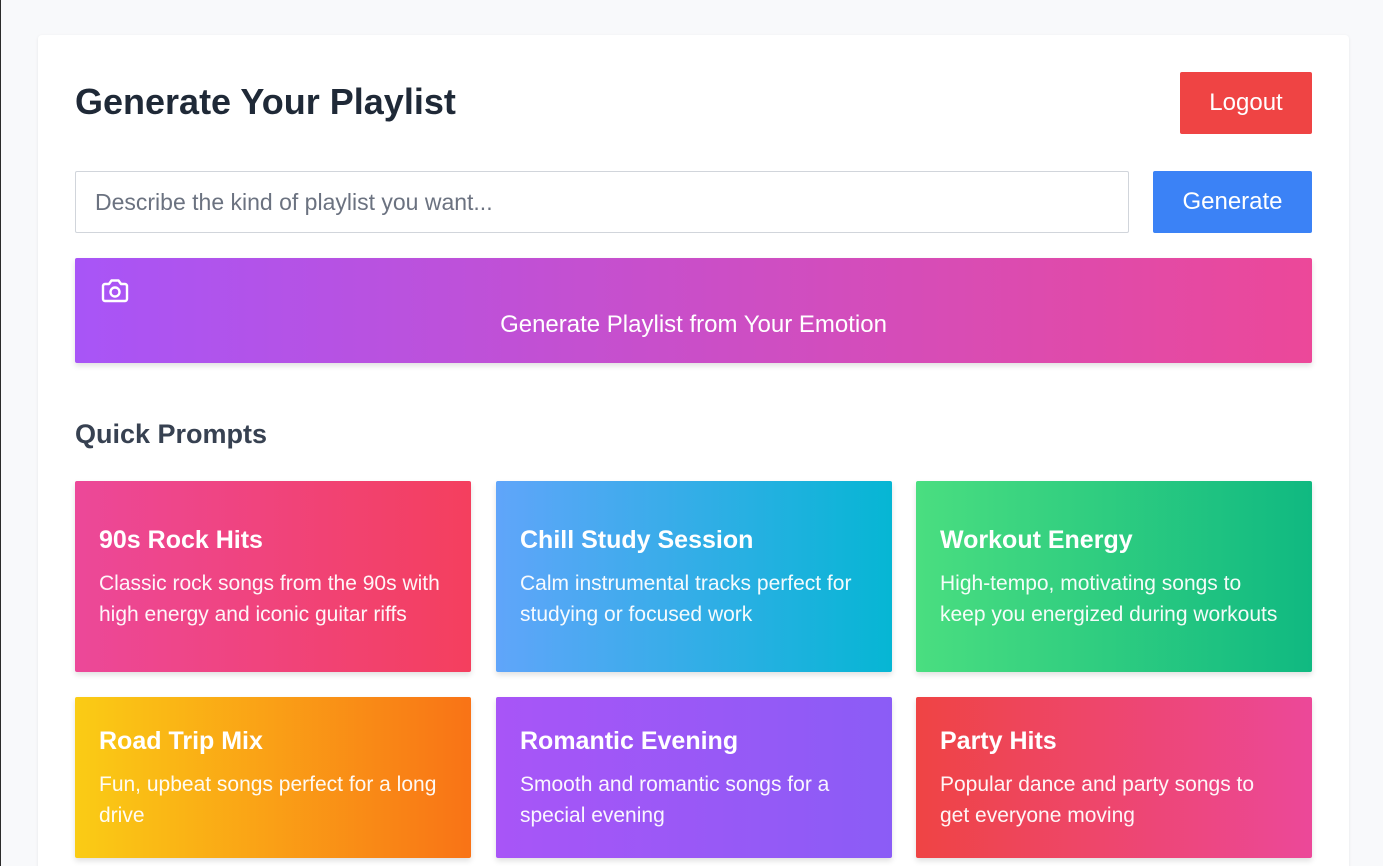 This screenshot has width=1383, height=866. What do you see at coordinates (181, 740) in the screenshot?
I see `quick-prompt-title: Road Trip Mix` at bounding box center [181, 740].